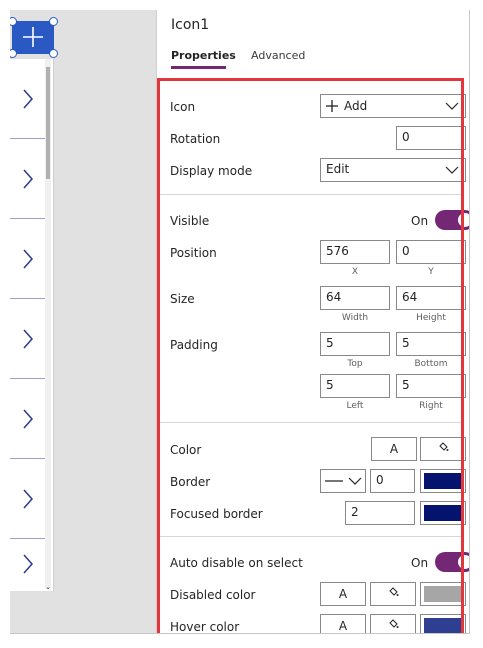 The height and width of the screenshot is (648, 483). Describe the element at coordinates (186, 450) in the screenshot. I see `color-label: Color` at that location.